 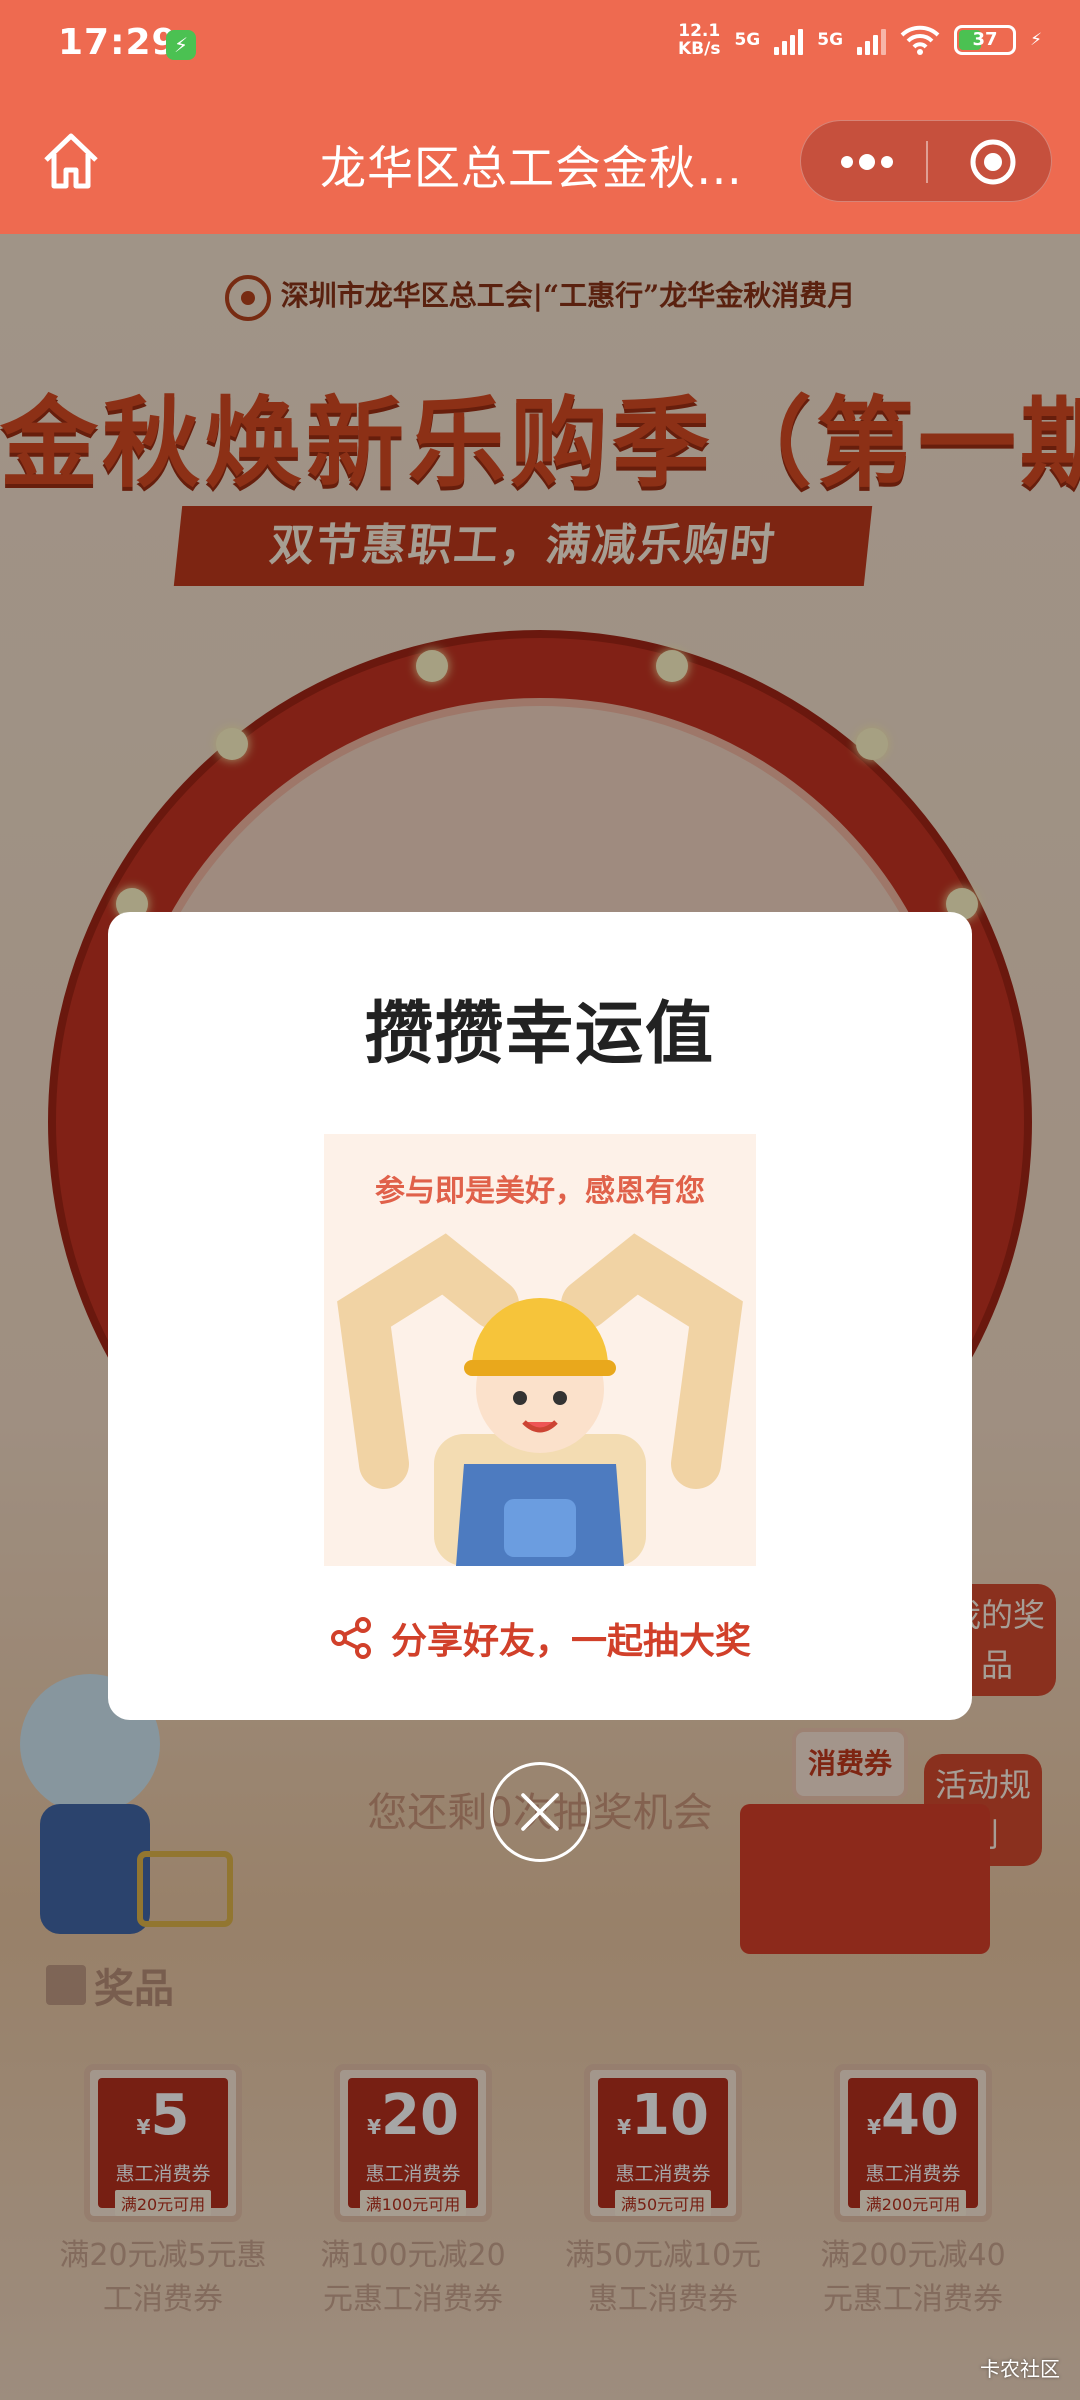 I want to click on watermark: 卡农社区, so click(x=1020, y=2369).